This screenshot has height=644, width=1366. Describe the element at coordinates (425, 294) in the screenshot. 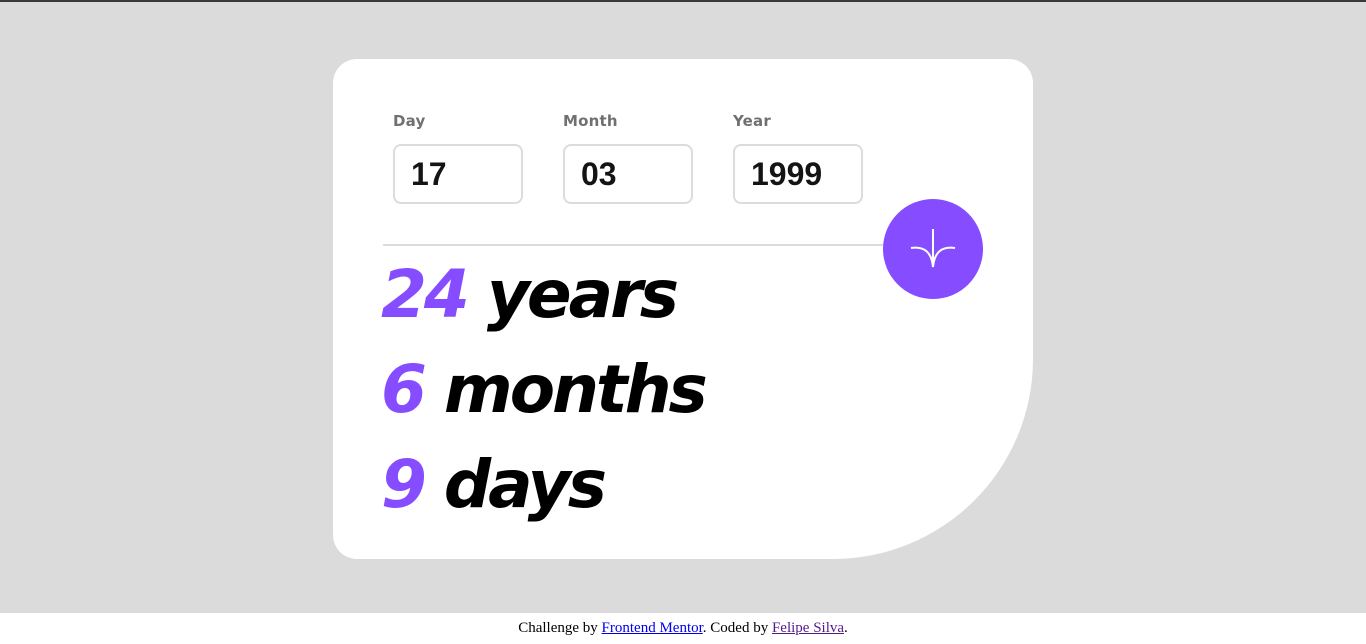

I see `years-value: 24` at that location.